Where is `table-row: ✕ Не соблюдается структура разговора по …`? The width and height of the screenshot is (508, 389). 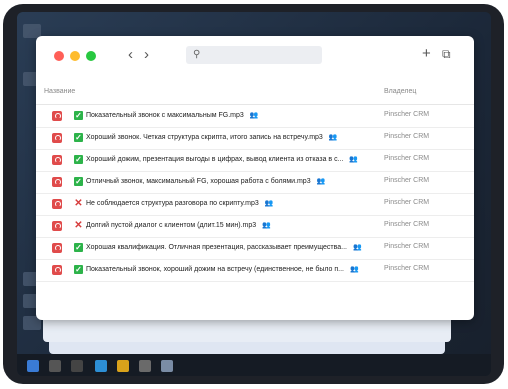 table-row: ✕ Не соблюдается структура разговора по … is located at coordinates (255, 204).